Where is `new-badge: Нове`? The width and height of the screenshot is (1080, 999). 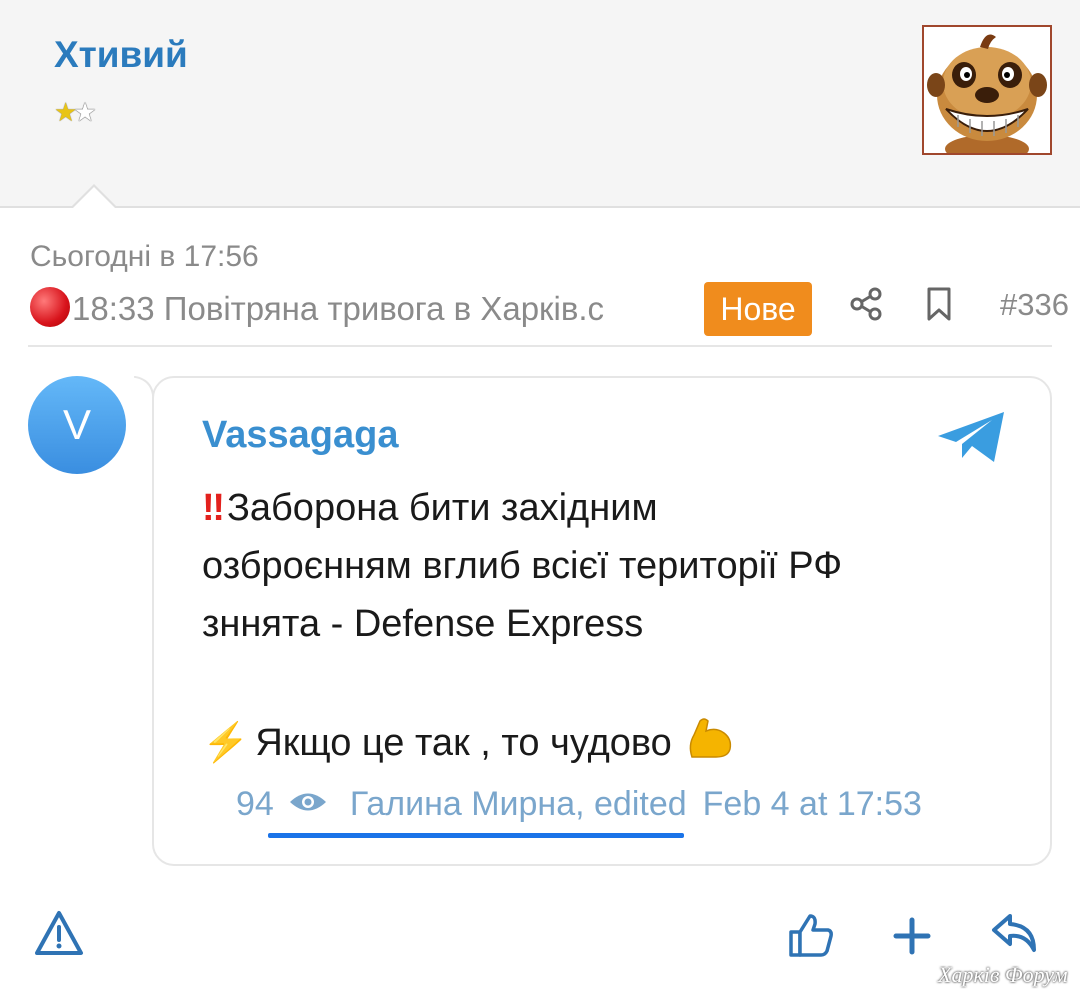 new-badge: Нове is located at coordinates (758, 309).